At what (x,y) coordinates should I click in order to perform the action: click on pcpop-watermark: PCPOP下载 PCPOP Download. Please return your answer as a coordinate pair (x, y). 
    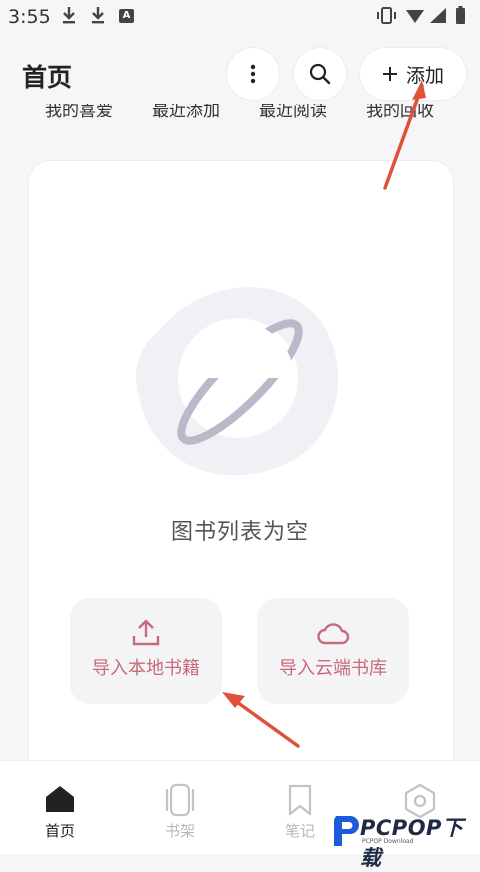
    Looking at the image, I should click on (404, 839).